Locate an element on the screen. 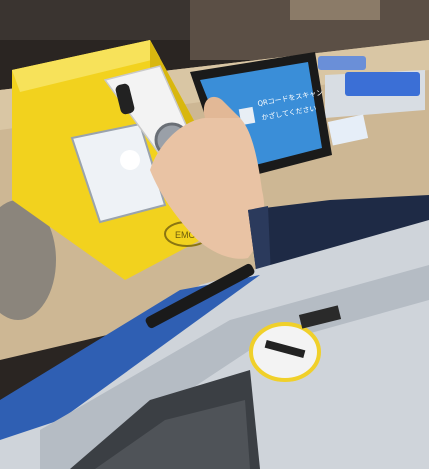 The height and width of the screenshot is (469, 429). back-wall is located at coordinates (95, 20).